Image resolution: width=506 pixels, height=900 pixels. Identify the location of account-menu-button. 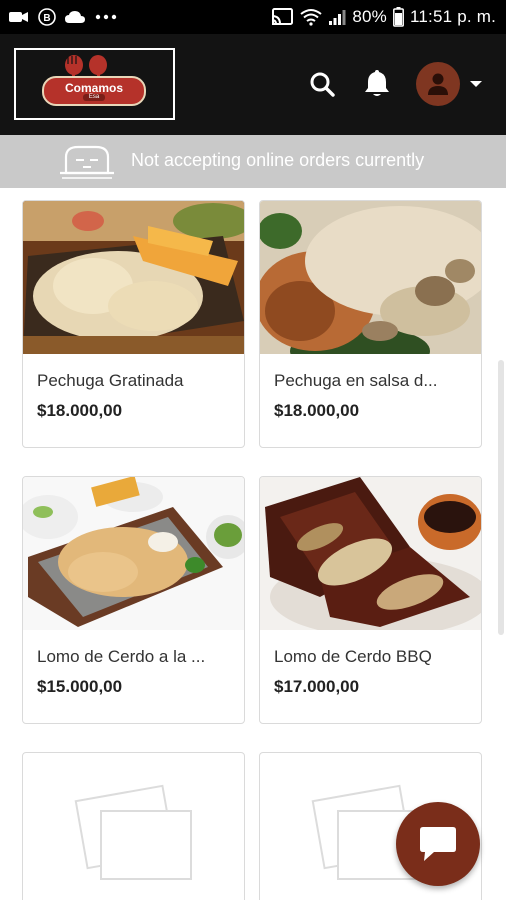
(450, 84).